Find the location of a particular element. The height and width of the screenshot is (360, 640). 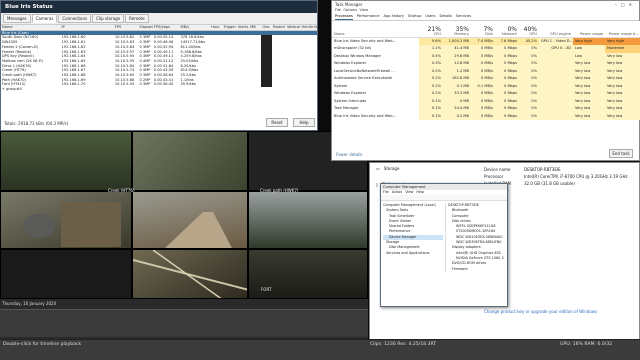

tm-col-header: 21% CPU is located at coordinates (431, 29).